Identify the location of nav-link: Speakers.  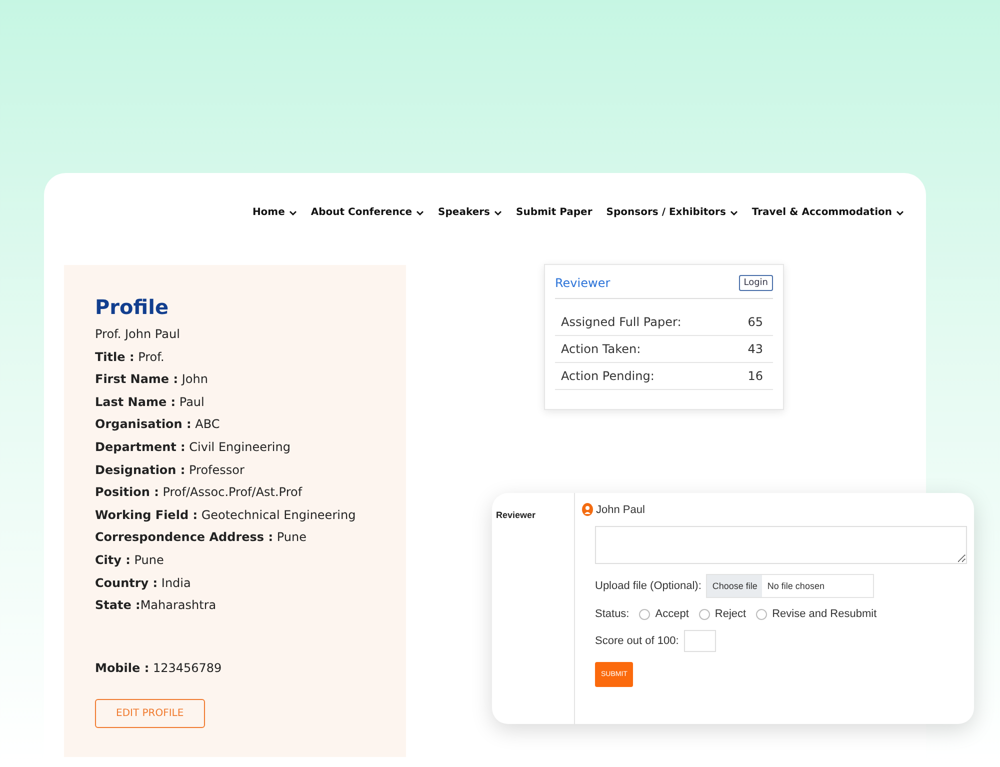
(470, 212).